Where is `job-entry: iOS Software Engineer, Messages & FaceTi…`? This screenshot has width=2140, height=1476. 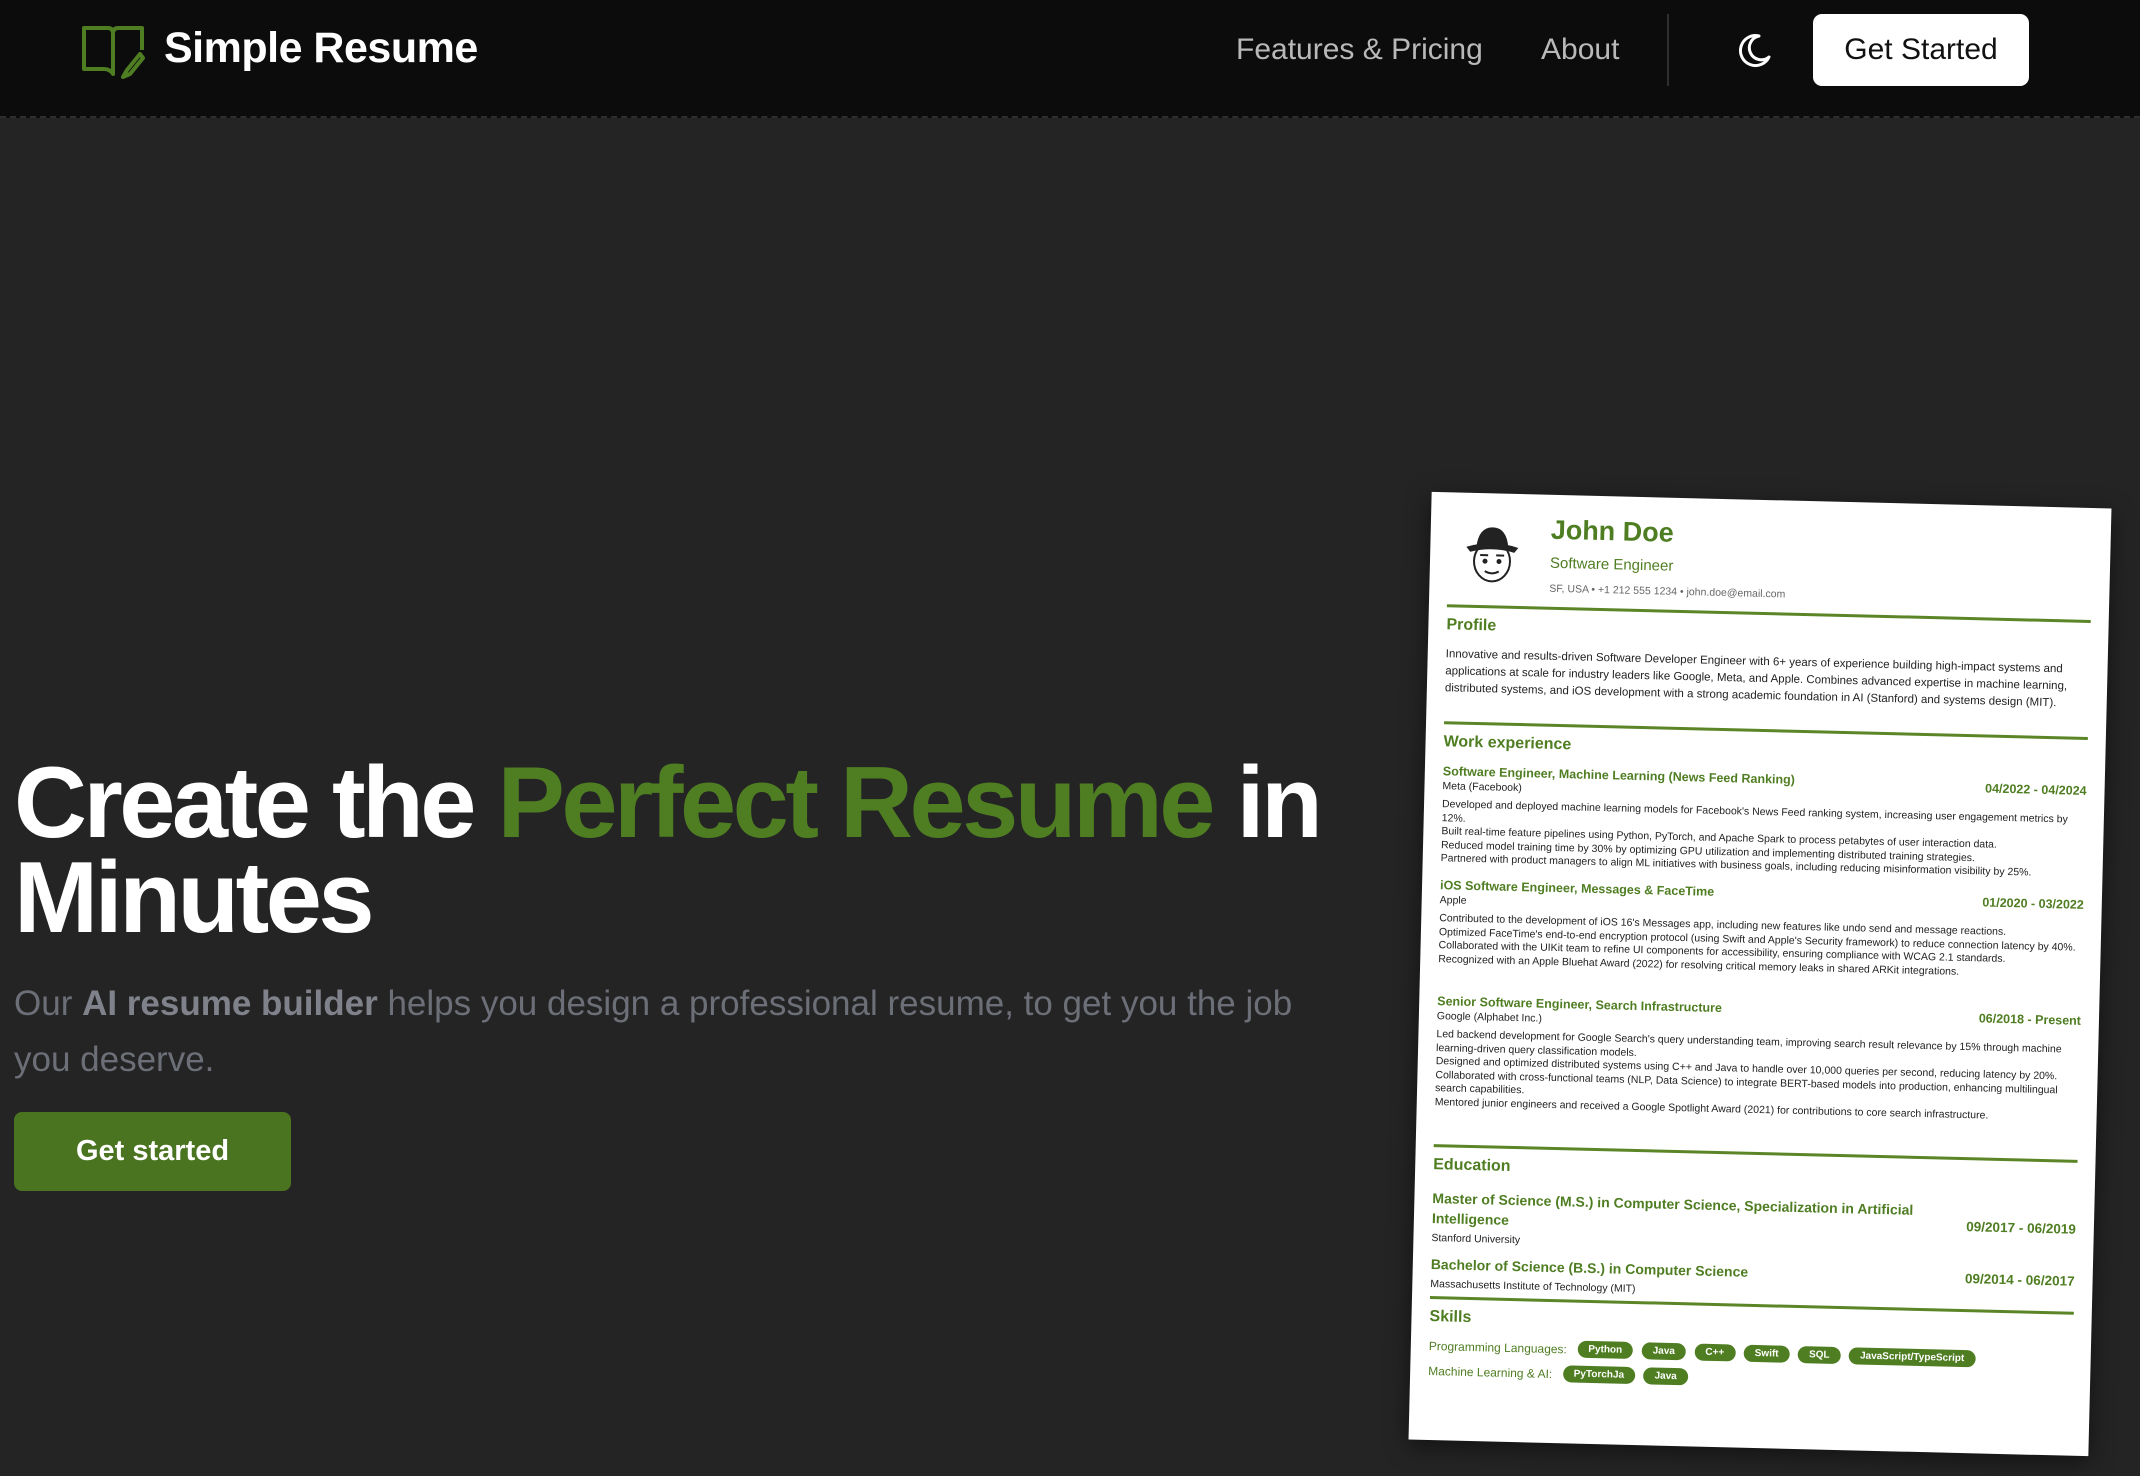
job-entry: iOS Software Engineer, Messages & FaceTi… is located at coordinates (1761, 930).